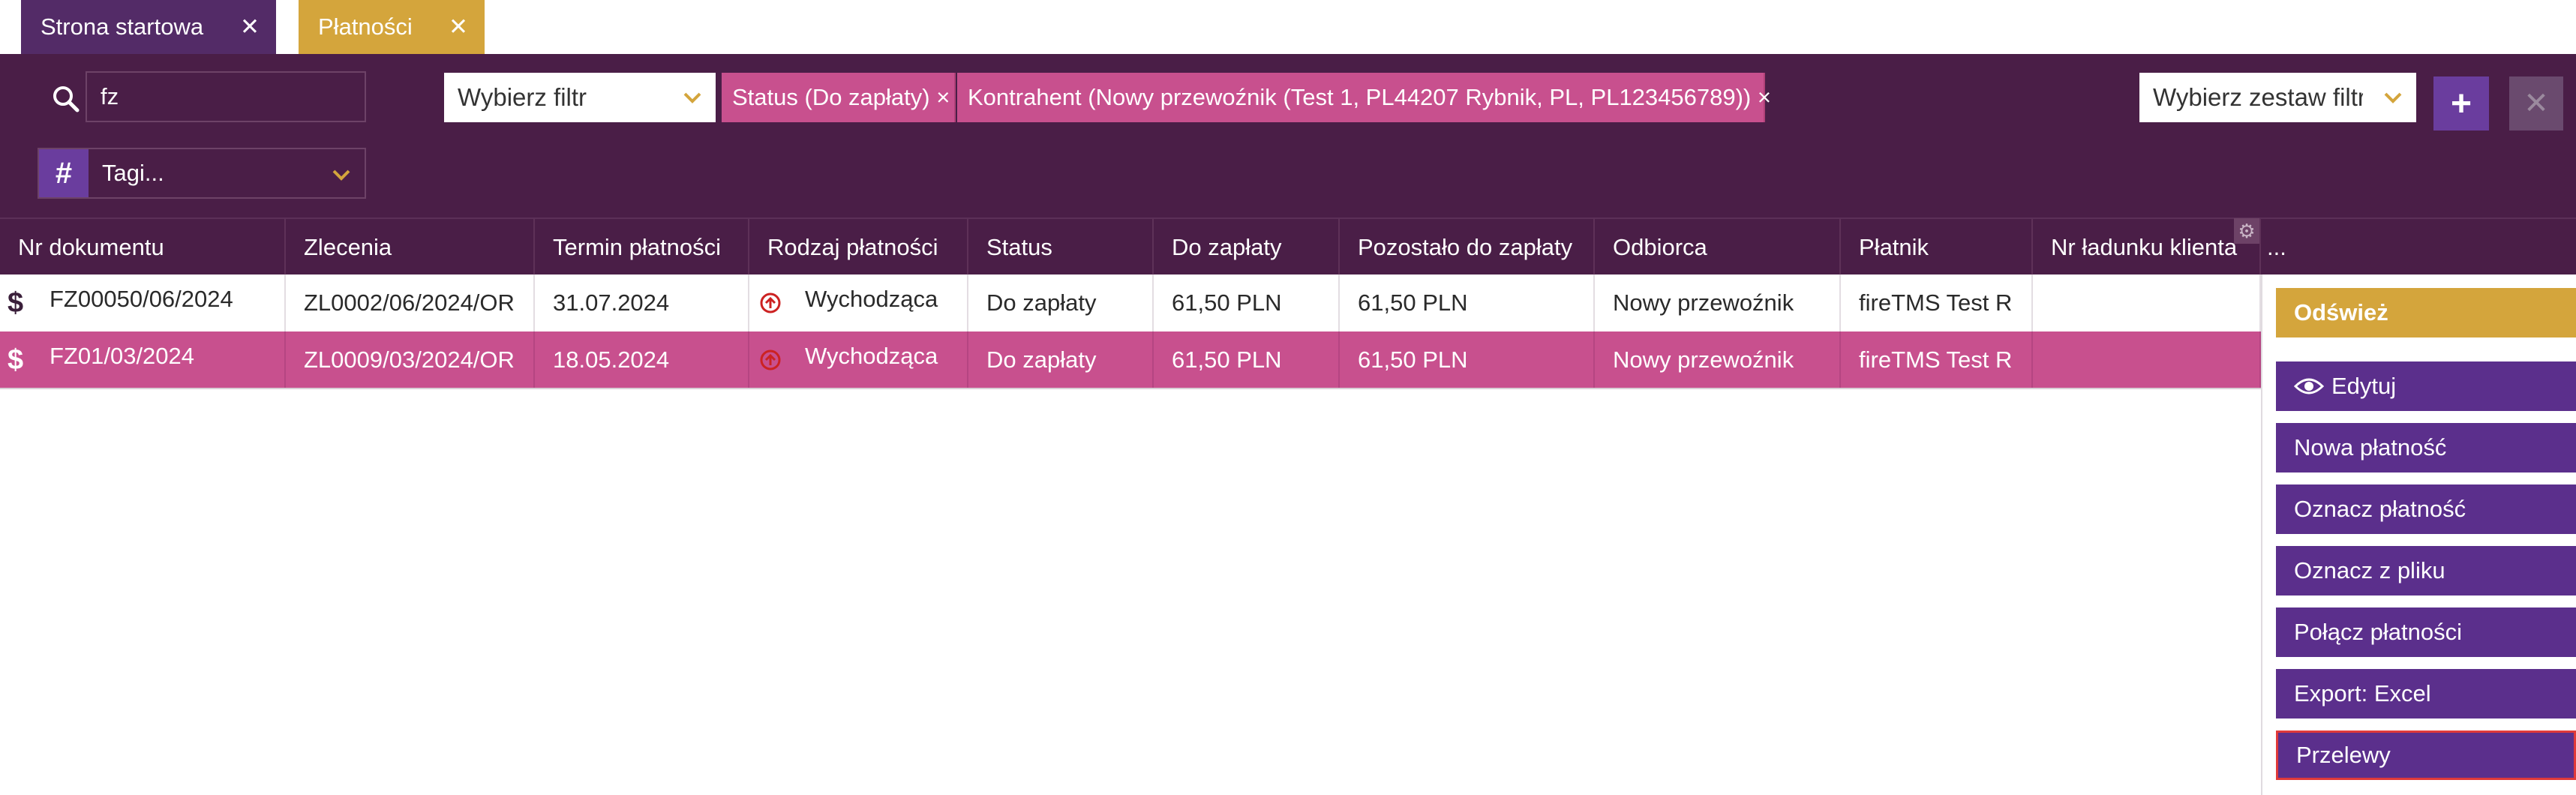 Image resolution: width=2576 pixels, height=795 pixels. What do you see at coordinates (122, 27) in the screenshot?
I see `tab-home-label: Strona startowa` at bounding box center [122, 27].